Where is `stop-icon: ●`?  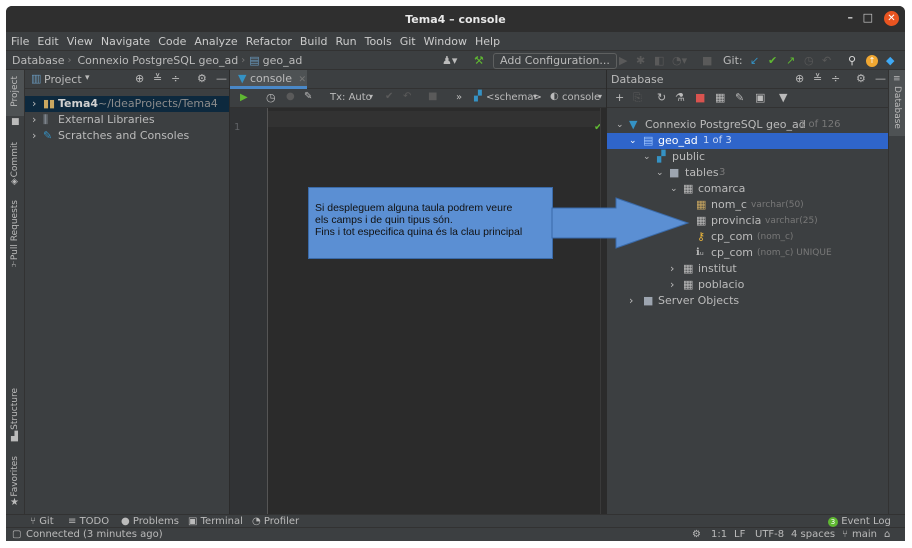
stop-icon: ● is located at coordinates (290, 96).